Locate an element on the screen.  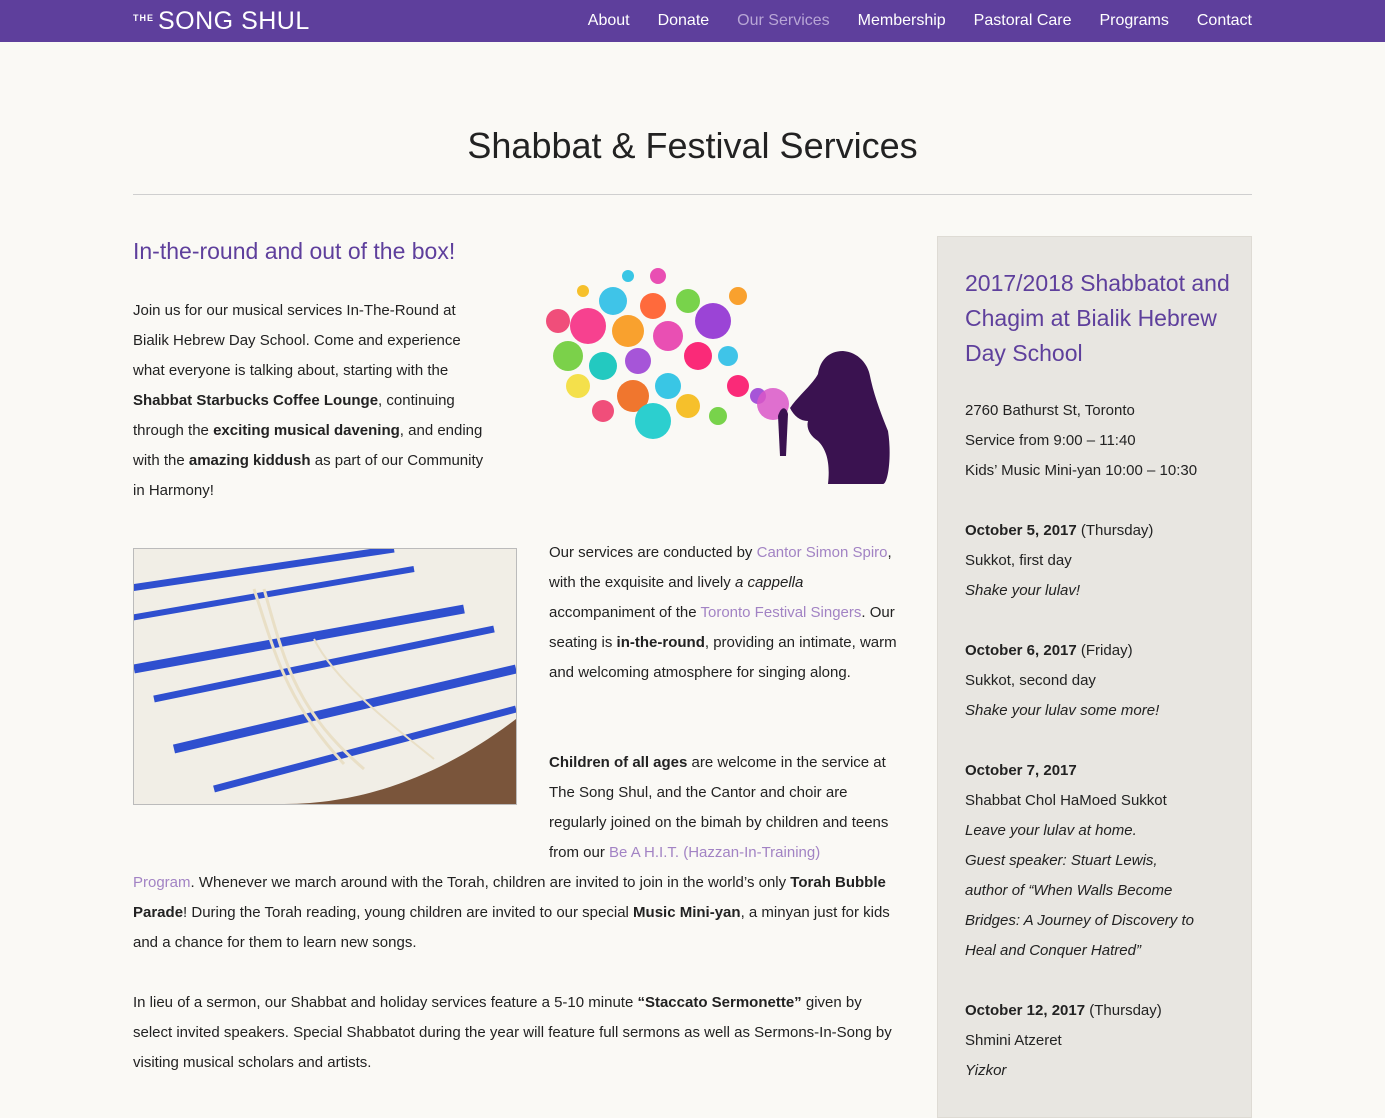
address: 2760 Bathurst St, Toronto is located at coordinates (1050, 410).